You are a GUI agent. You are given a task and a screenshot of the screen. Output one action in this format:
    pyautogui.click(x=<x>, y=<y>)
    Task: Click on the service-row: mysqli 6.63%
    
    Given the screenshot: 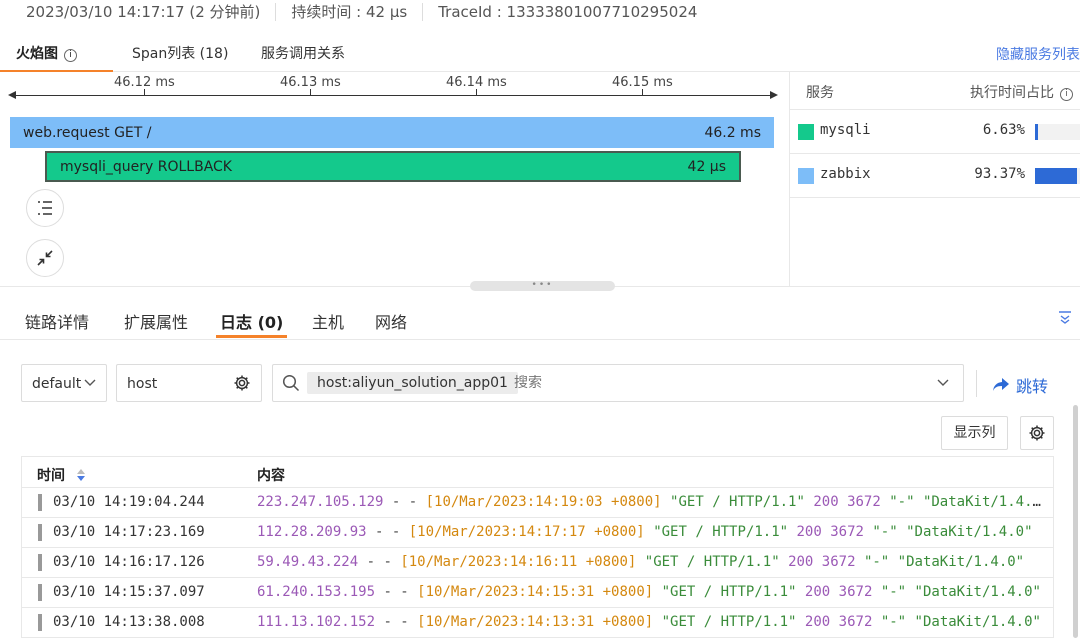 What is the action you would take?
    pyautogui.click(x=935, y=132)
    